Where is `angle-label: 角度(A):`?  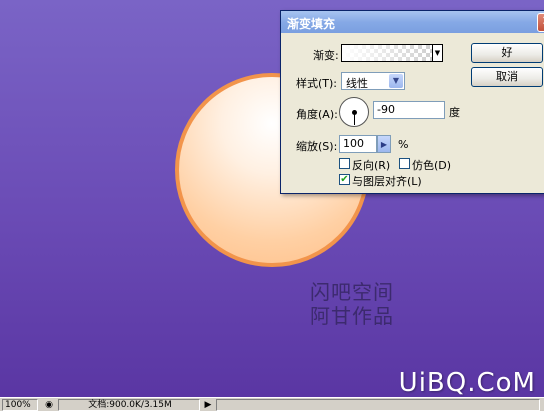 angle-label: 角度(A): is located at coordinates (317, 114).